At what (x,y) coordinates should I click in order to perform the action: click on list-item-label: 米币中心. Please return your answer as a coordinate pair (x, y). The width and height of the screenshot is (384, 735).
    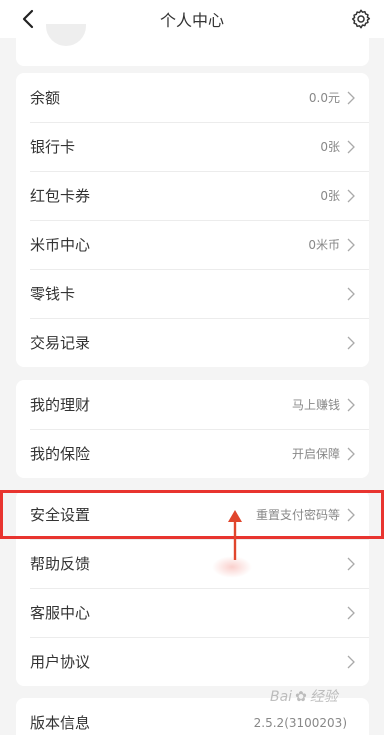
    Looking at the image, I should click on (60, 245).